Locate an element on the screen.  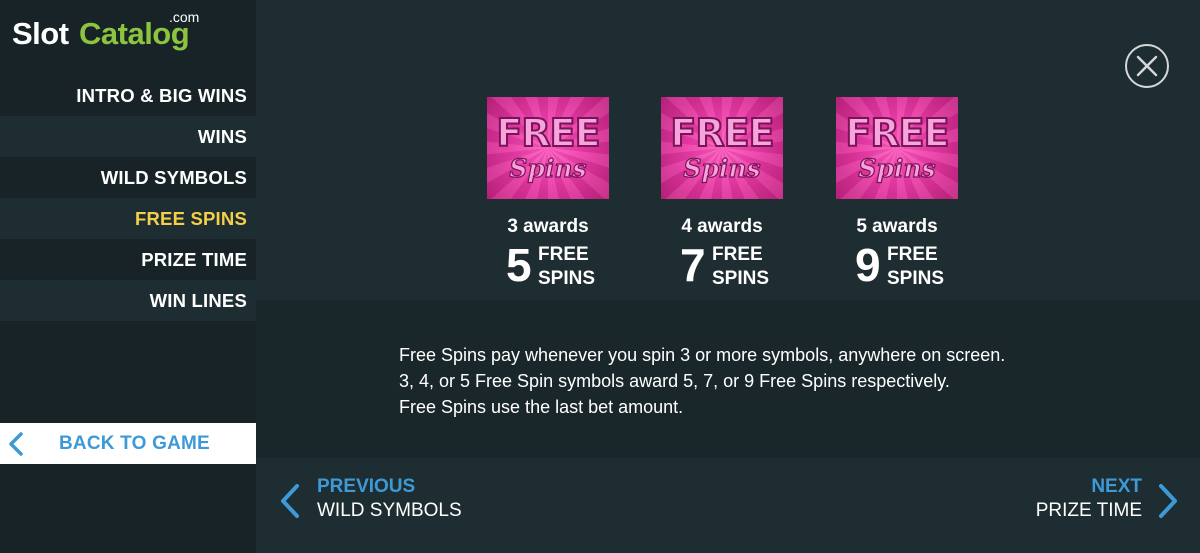
award-number: 7 is located at coordinates (693, 265).